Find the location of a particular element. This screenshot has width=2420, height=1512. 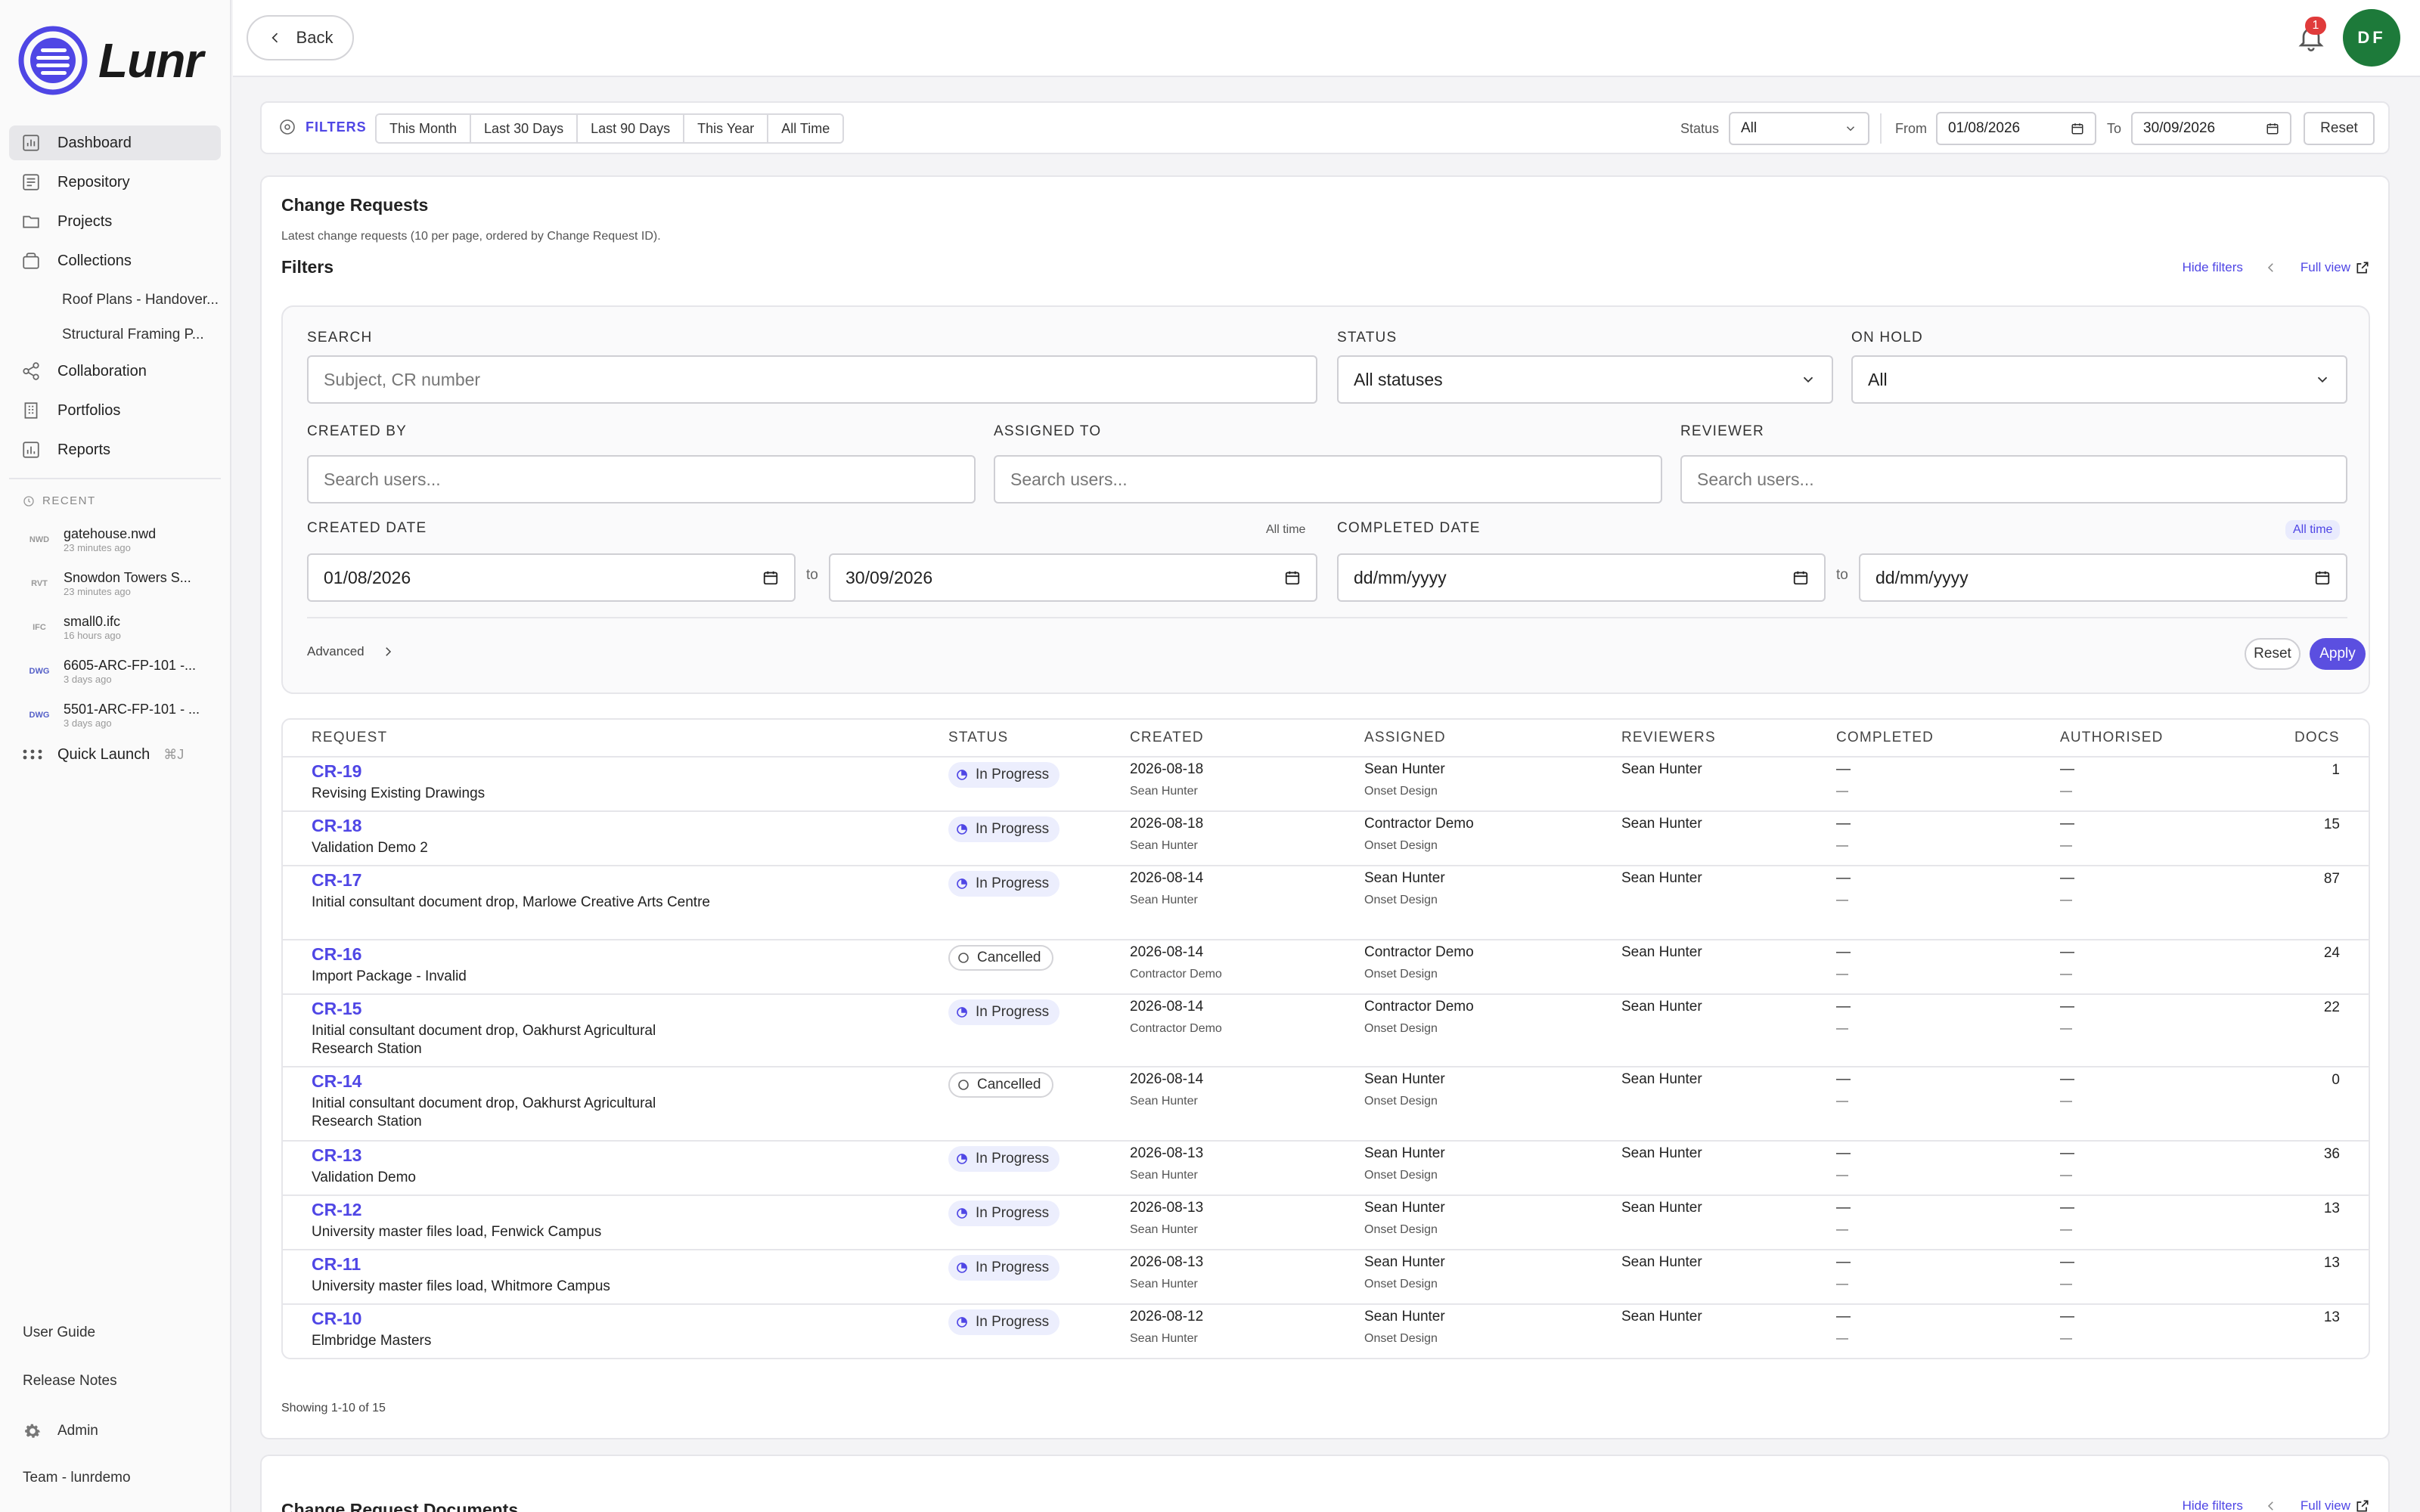

nav-item-portfolios: Portfolios is located at coordinates (115, 411).